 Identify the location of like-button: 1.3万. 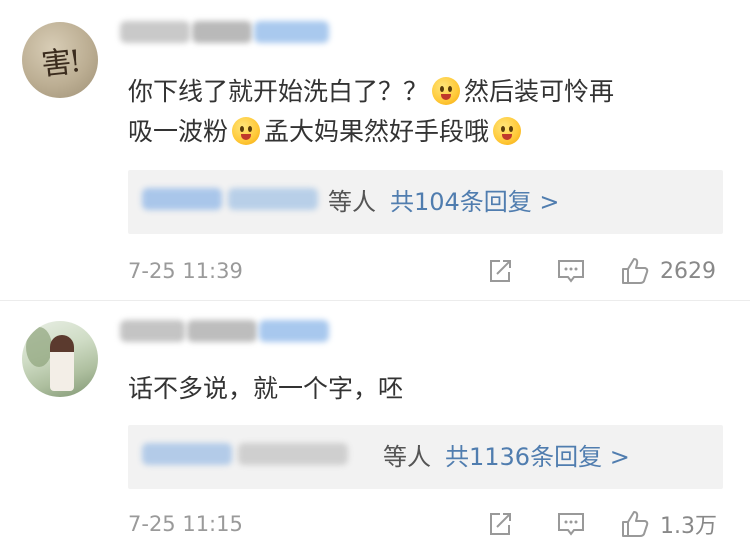
(668, 524).